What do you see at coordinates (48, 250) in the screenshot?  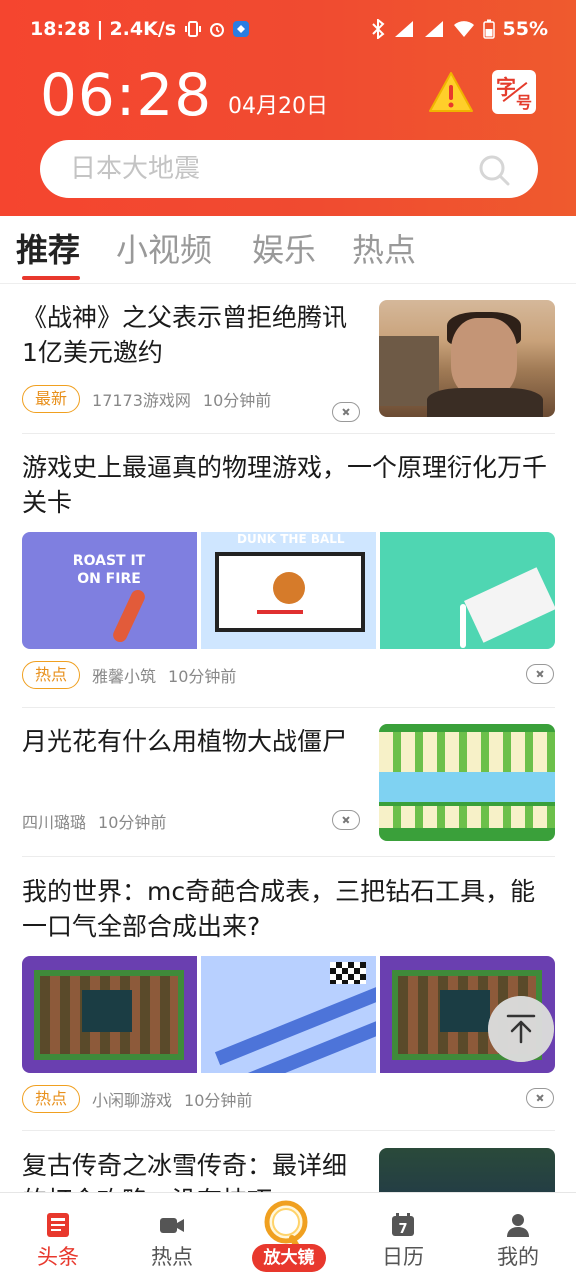 I see `tab-recommend: 推荐` at bounding box center [48, 250].